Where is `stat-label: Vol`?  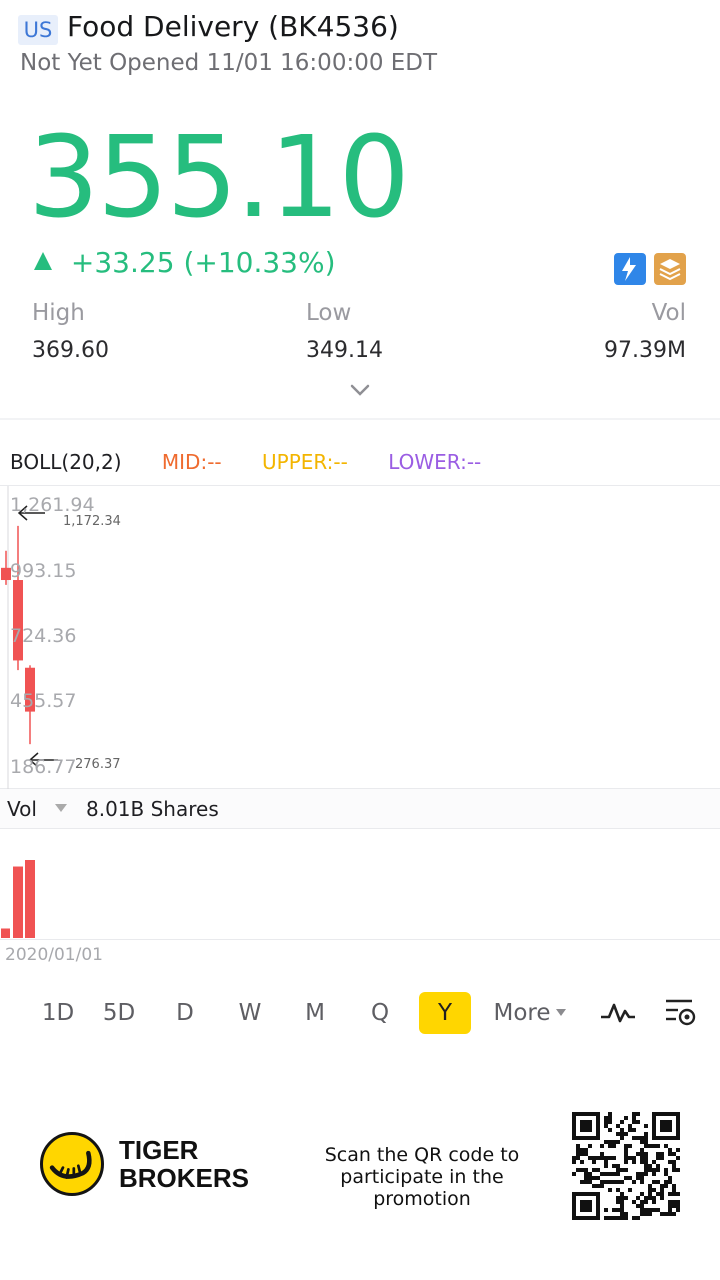 stat-label: Vol is located at coordinates (668, 313).